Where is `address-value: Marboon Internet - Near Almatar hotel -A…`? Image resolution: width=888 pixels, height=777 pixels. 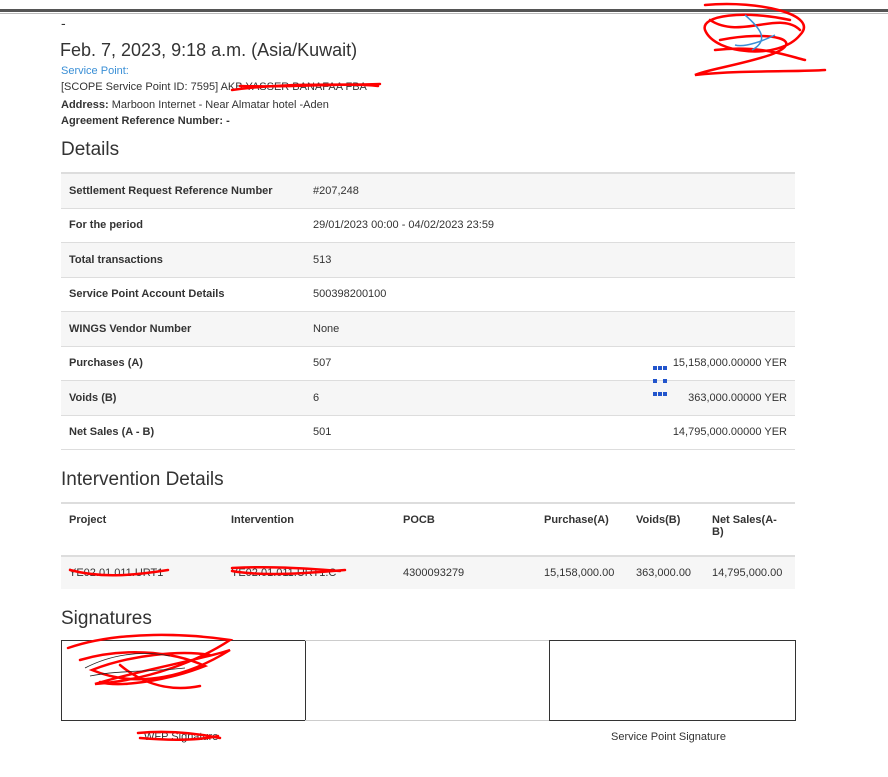
address-value: Marboon Internet - Near Almatar hotel -A… is located at coordinates (220, 105).